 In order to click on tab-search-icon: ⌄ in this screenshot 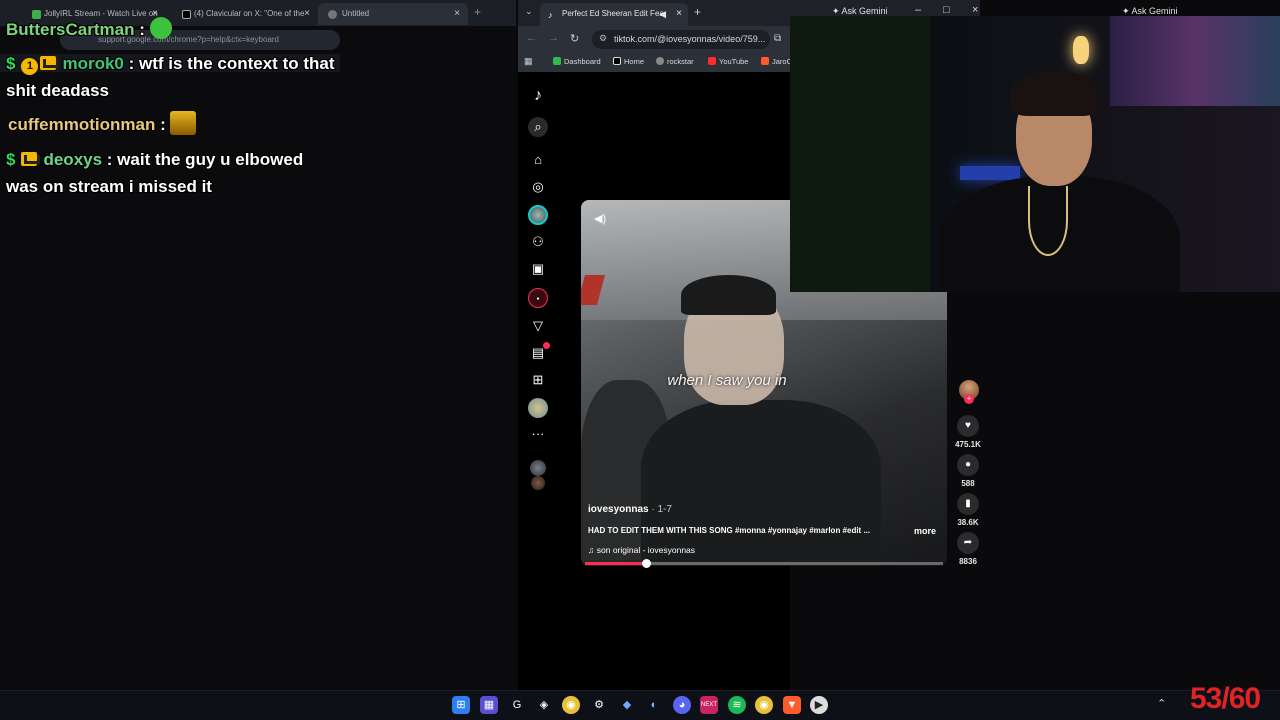, I will do `click(529, 11)`.